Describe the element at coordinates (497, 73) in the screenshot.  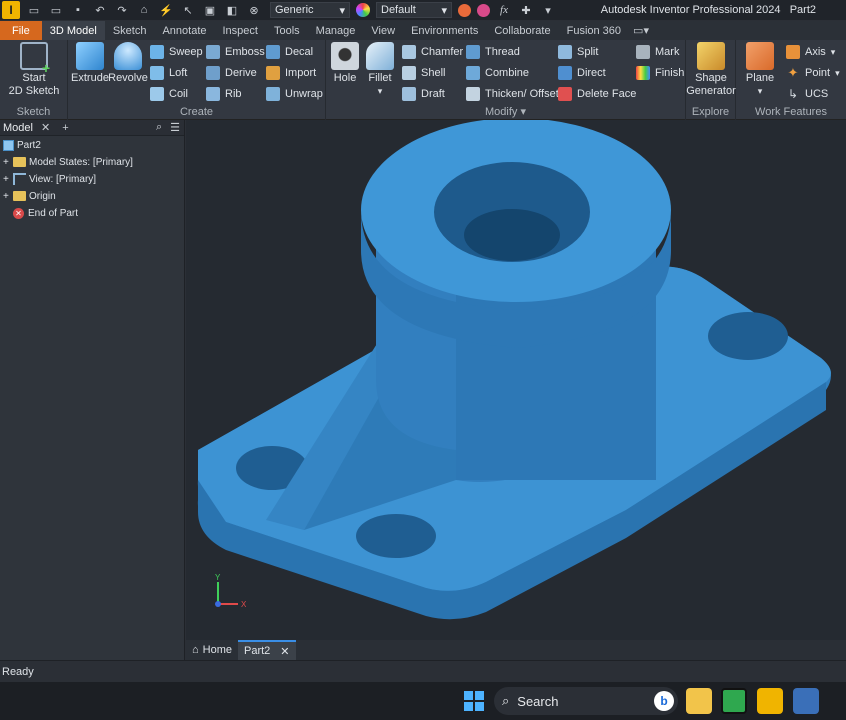
I see `combine-button: Combine` at that location.